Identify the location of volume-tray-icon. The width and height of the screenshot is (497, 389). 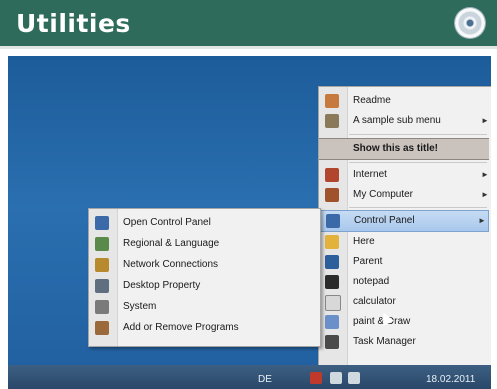
(354, 378).